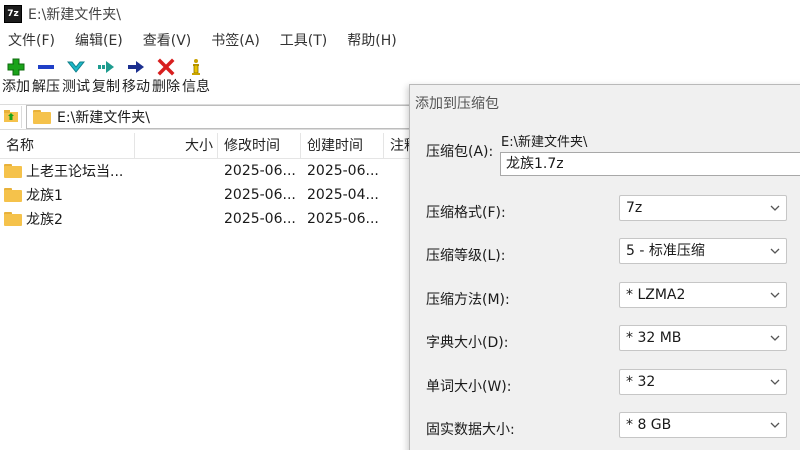  What do you see at coordinates (400, 14) in the screenshot?
I see `title-bar: 7z E:\新建文件夹\` at bounding box center [400, 14].